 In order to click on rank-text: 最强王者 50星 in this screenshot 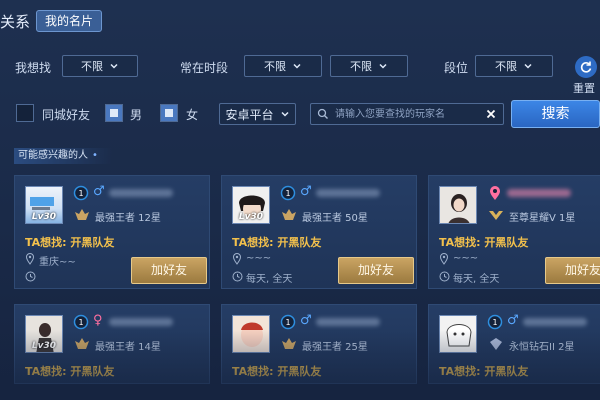, I will do `click(335, 218)`.